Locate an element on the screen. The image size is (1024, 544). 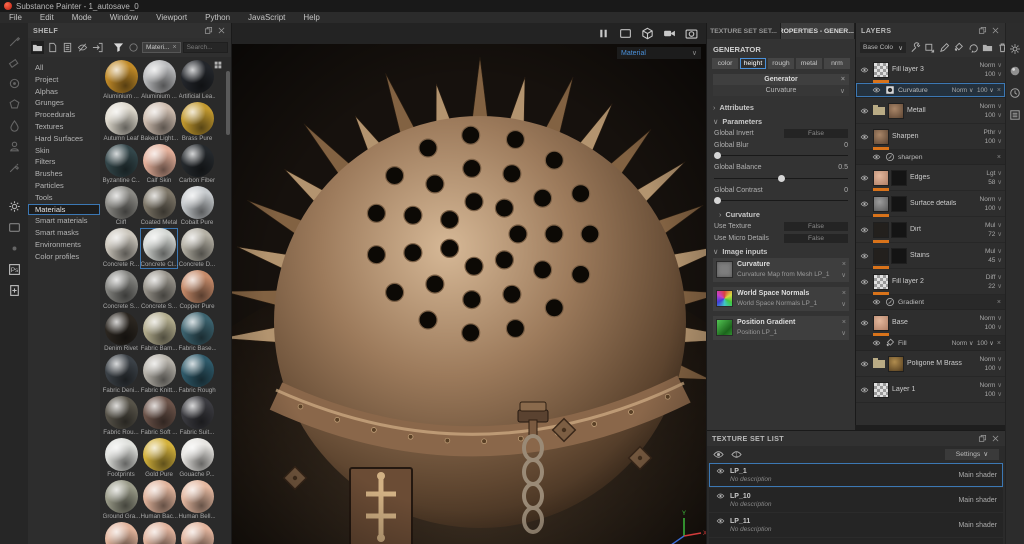
sidebar-item-smart-materials: Smart materials is located at coordinates (64, 221).